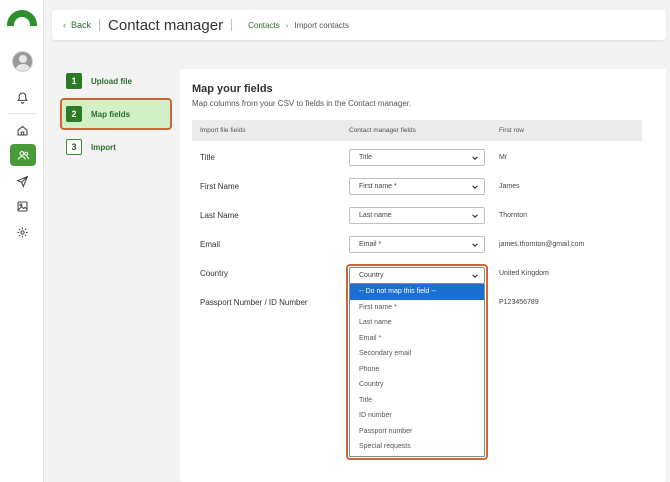  Describe the element at coordinates (22, 61) in the screenshot. I see `avatar` at that location.